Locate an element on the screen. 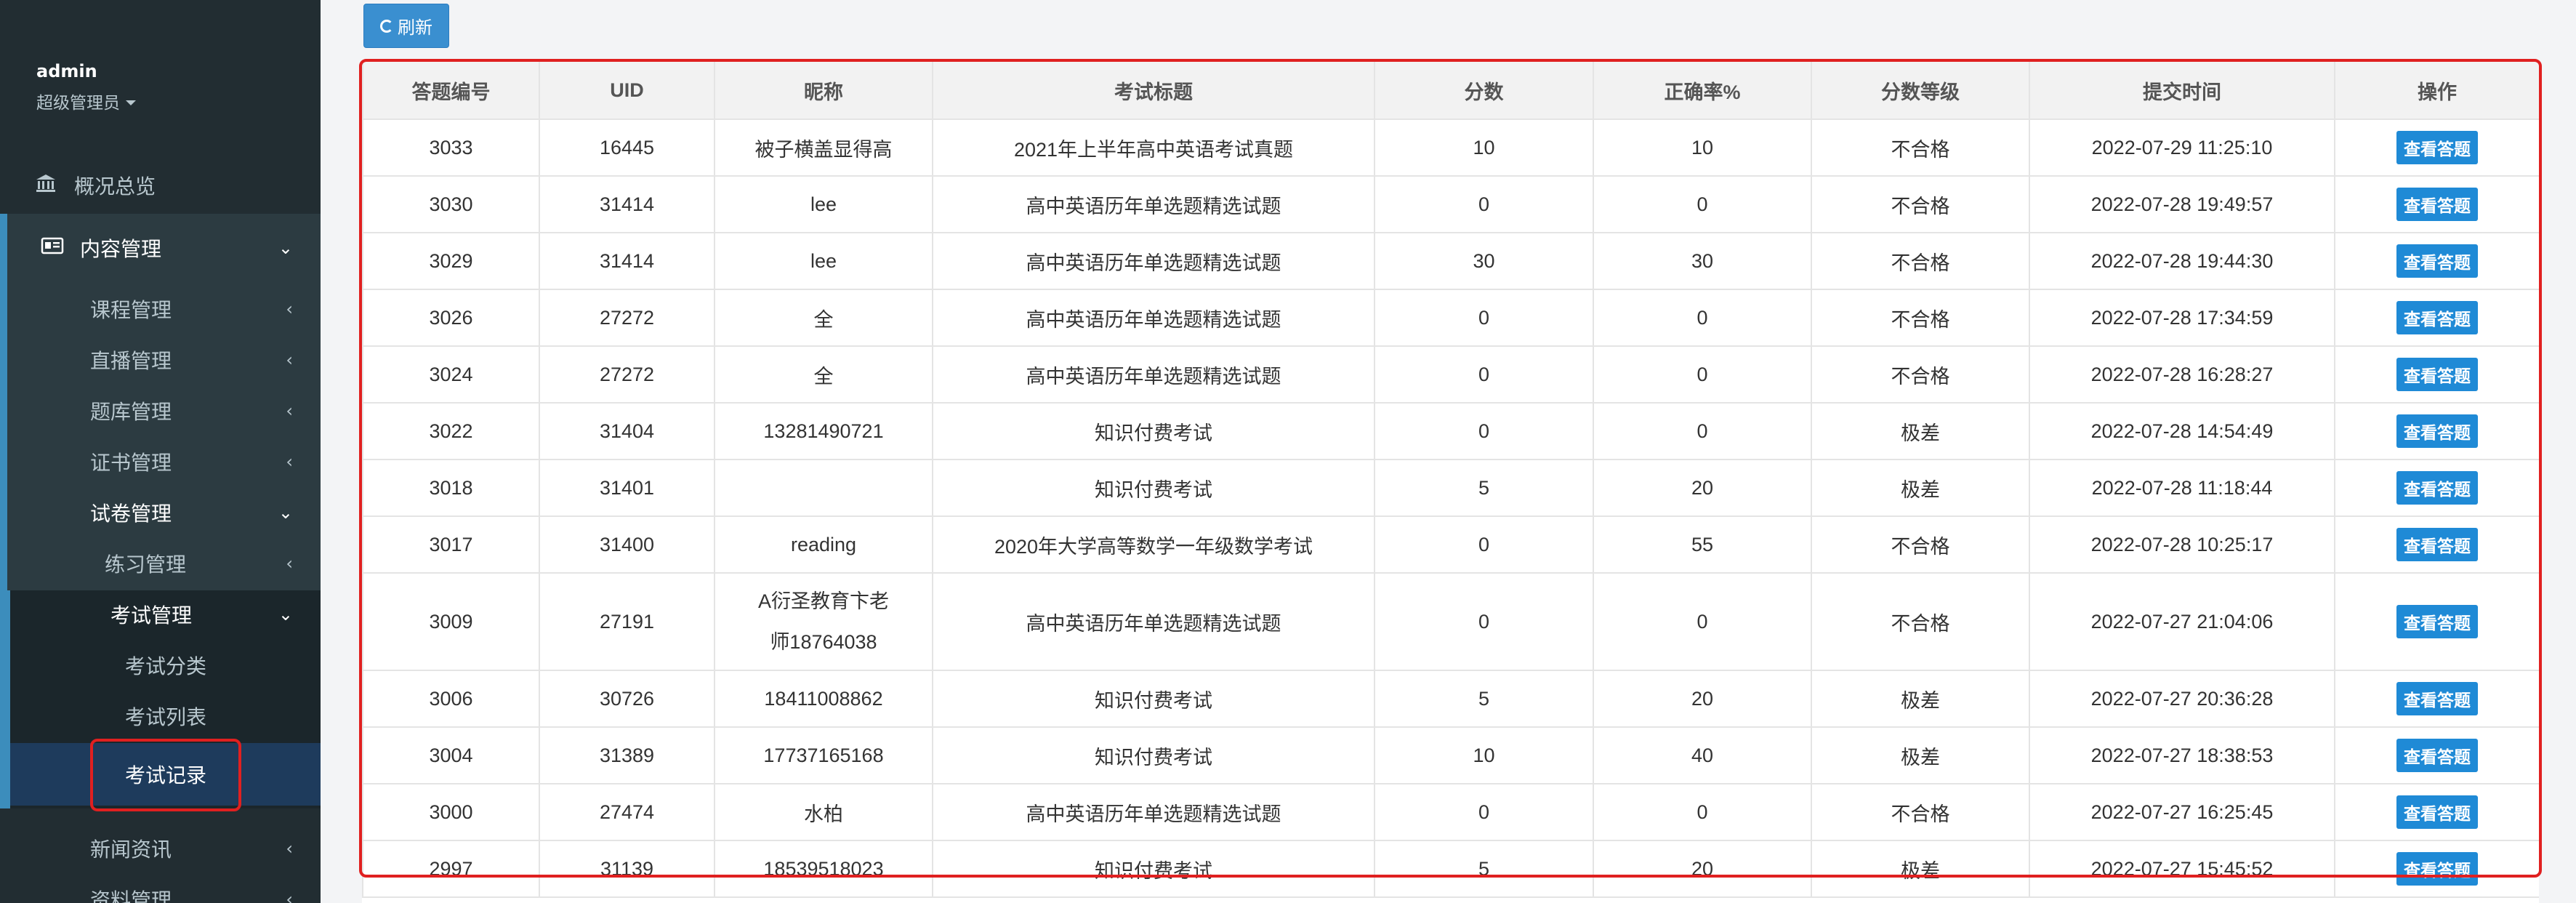 This screenshot has height=903, width=2576. refresh-button: 刷新 is located at coordinates (406, 26).